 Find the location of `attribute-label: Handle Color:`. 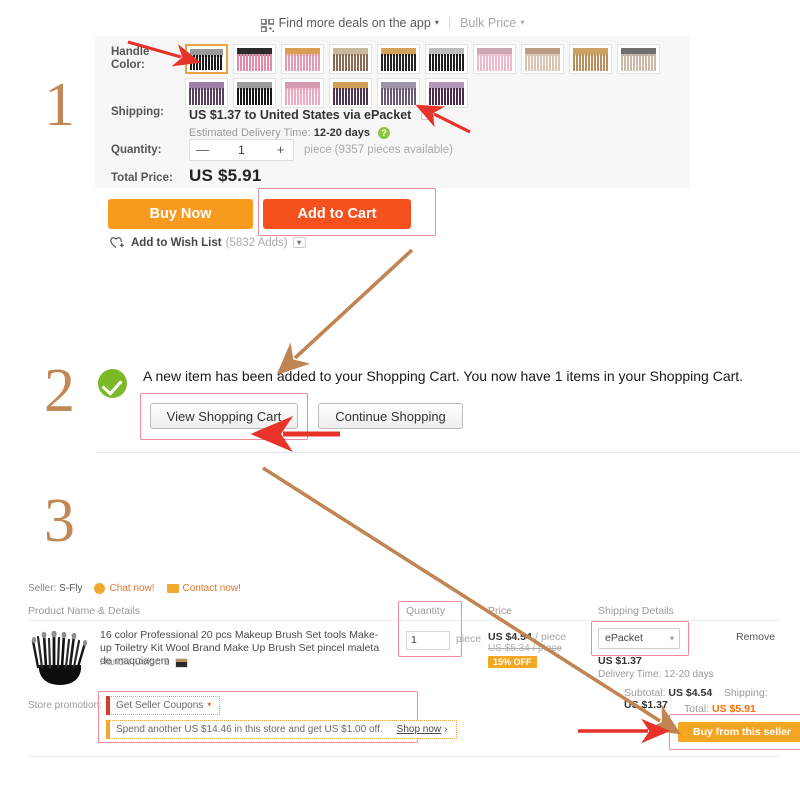

attribute-label: Handle Color: is located at coordinates (131, 662).